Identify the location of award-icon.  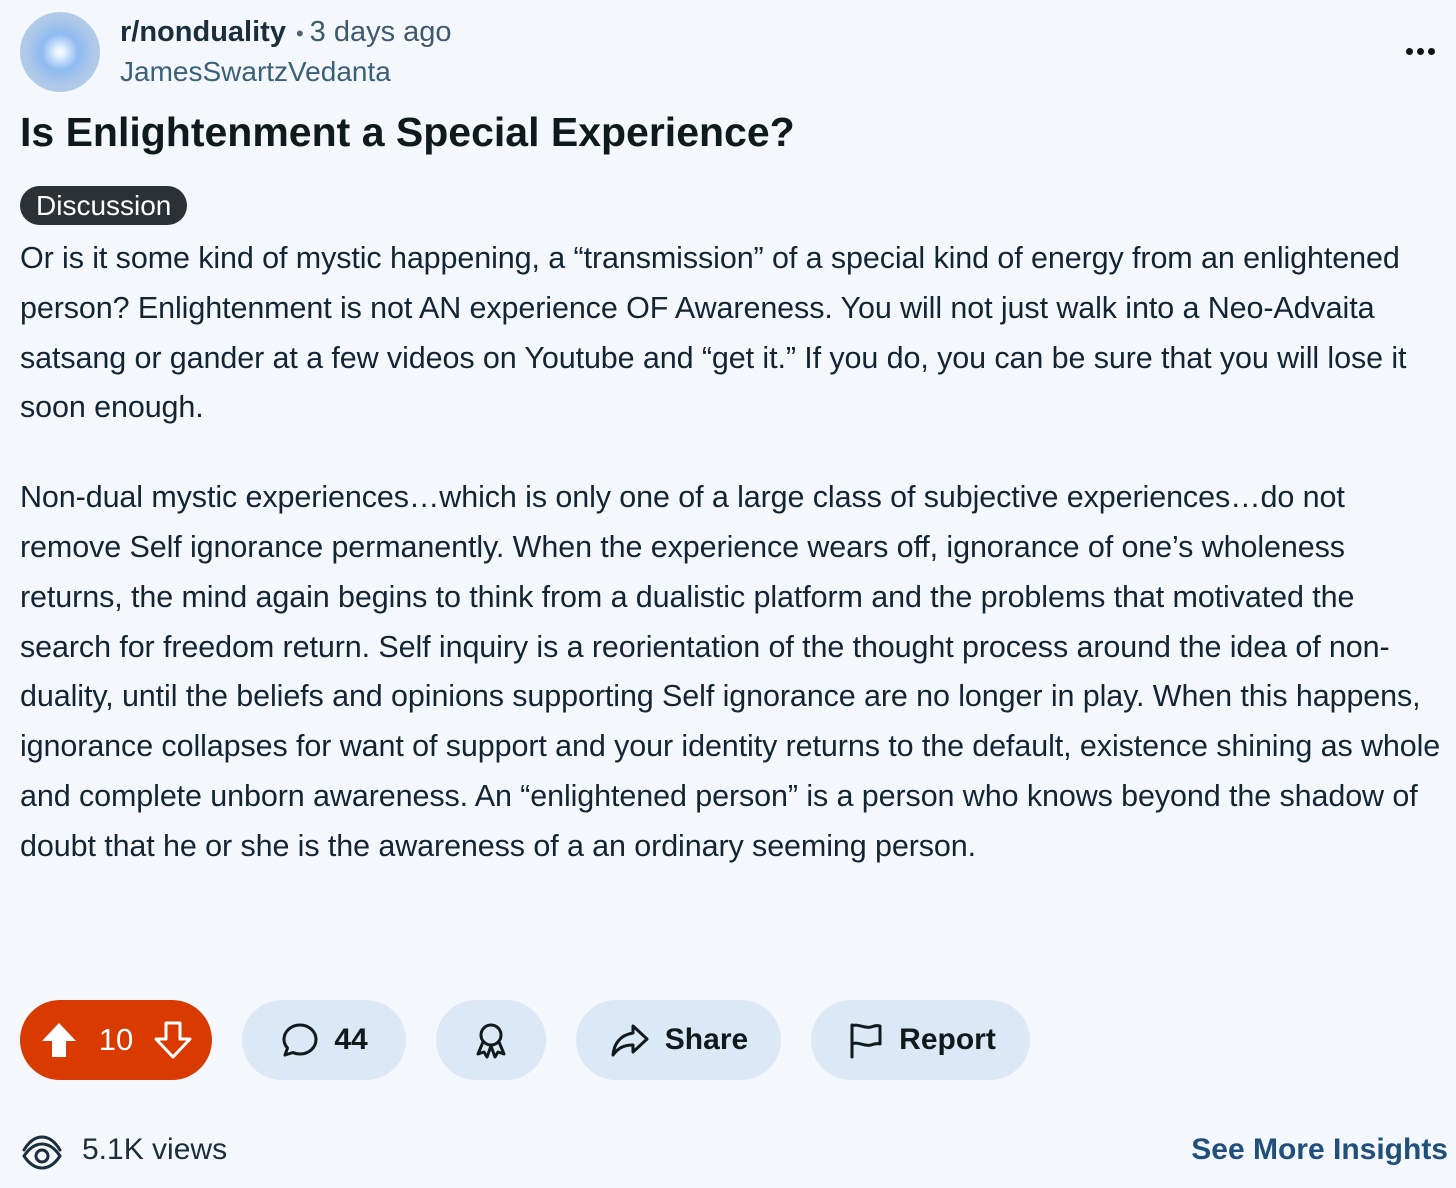
(491, 1040).